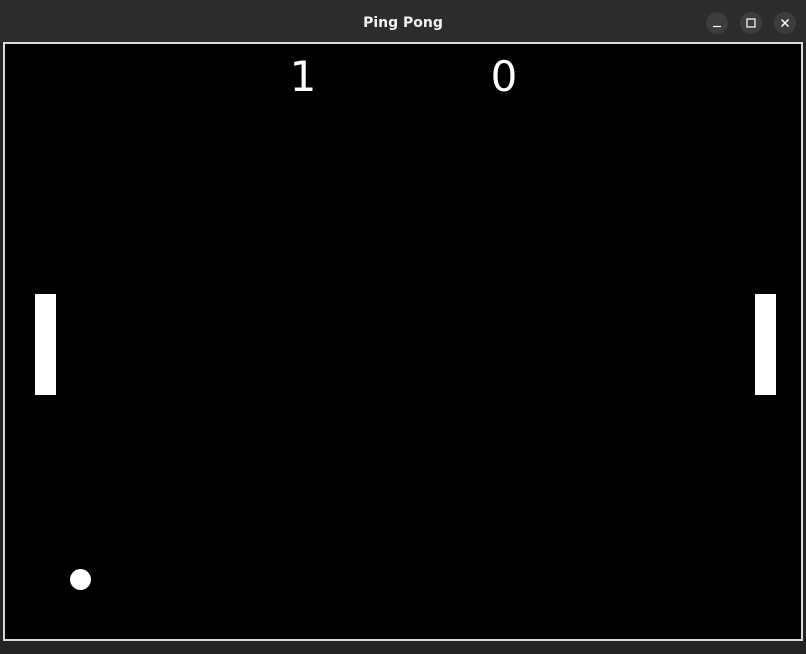 This screenshot has width=806, height=654. Describe the element at coordinates (303, 76) in the screenshot. I see `left-player-score: 1` at that location.